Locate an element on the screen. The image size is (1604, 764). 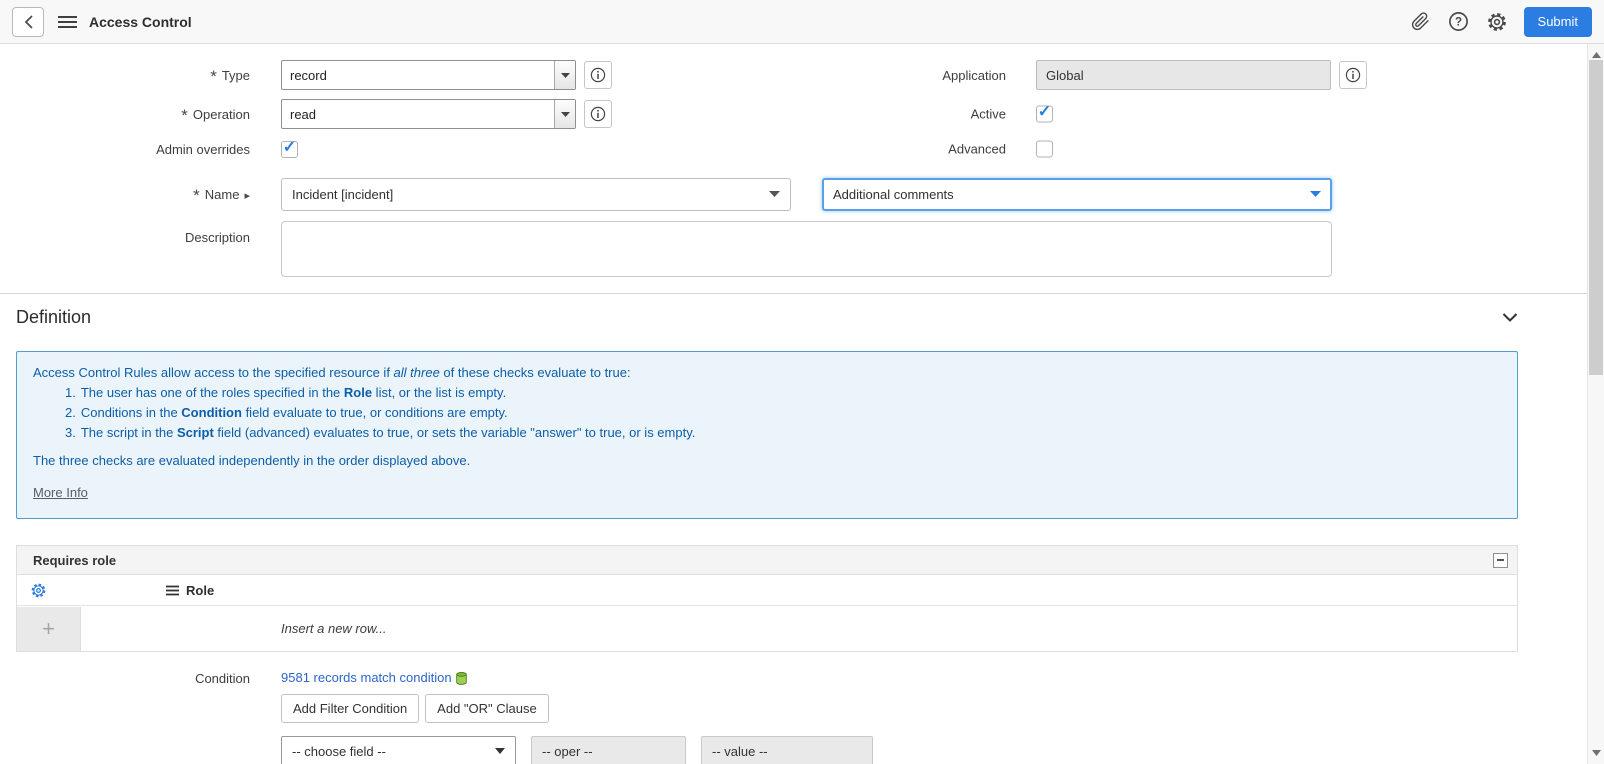
role-table-header: Role is located at coordinates (767, 590).